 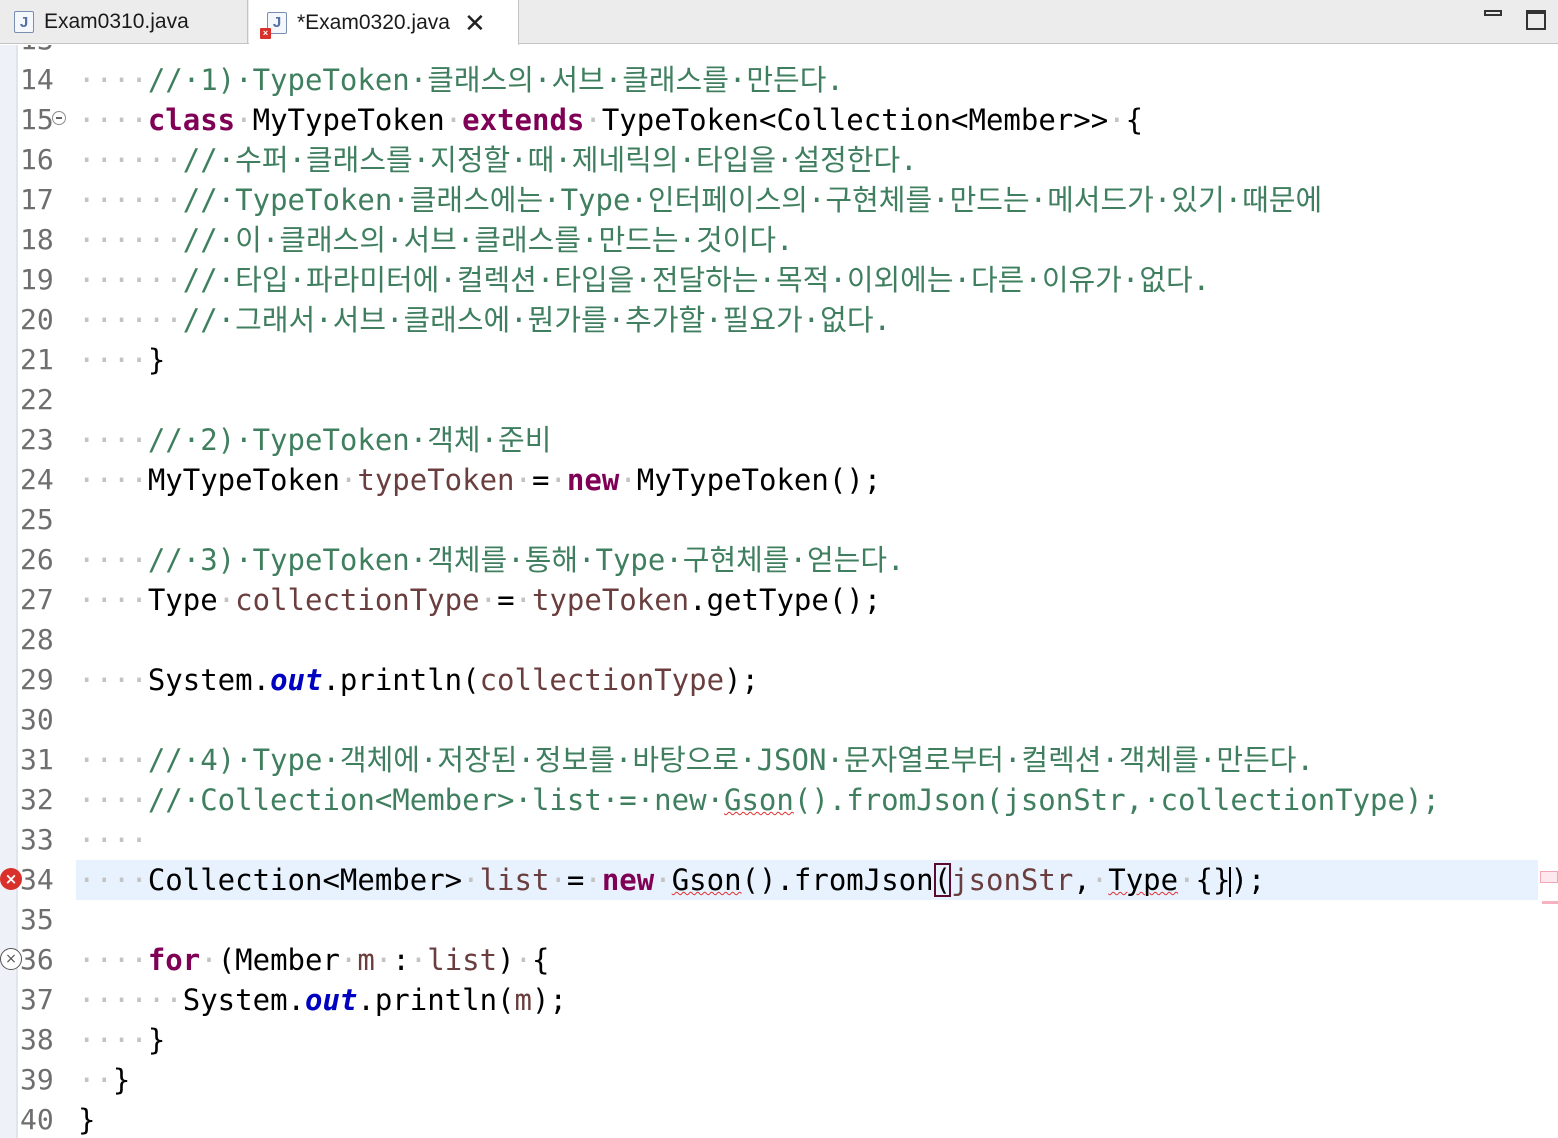 What do you see at coordinates (779, 720) in the screenshot?
I see `code-line: 30` at bounding box center [779, 720].